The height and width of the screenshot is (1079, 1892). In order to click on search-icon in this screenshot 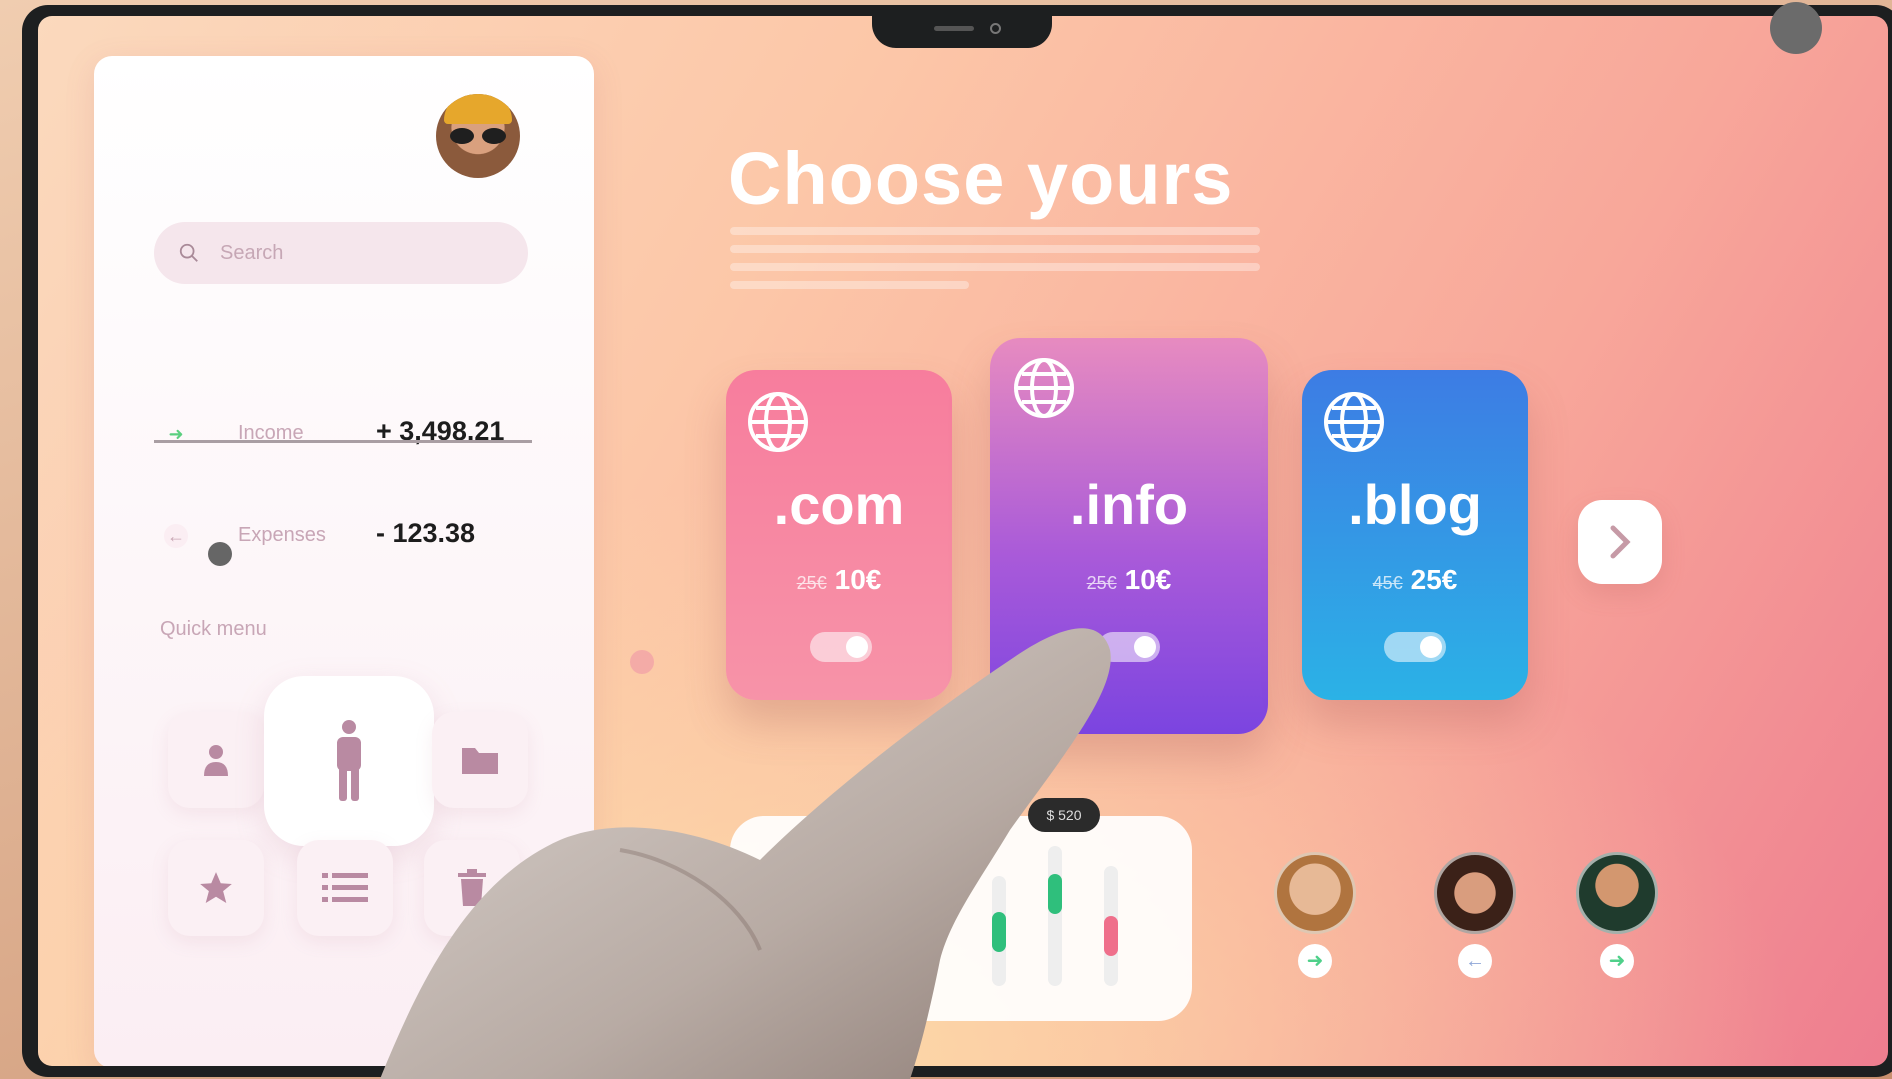, I will do `click(188, 252)`.